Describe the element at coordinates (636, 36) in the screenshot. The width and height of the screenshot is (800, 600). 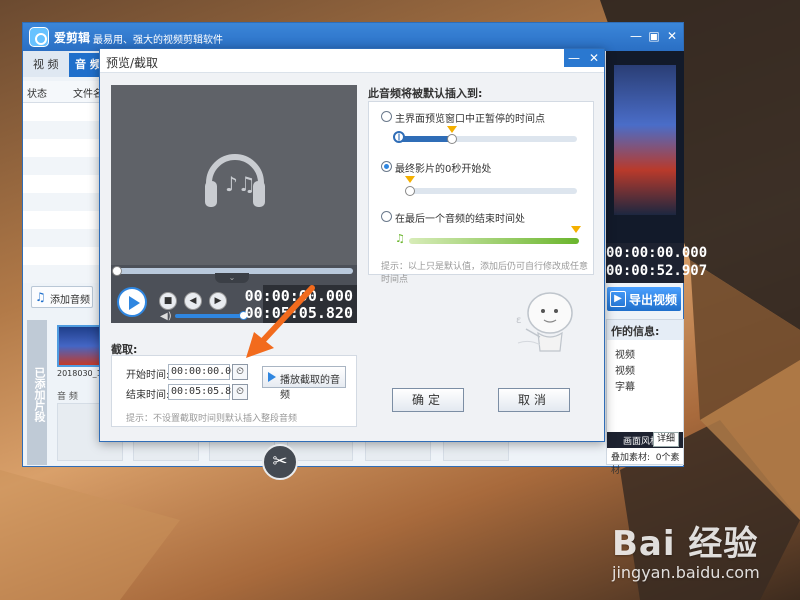
I see `minimize-icon: —` at that location.